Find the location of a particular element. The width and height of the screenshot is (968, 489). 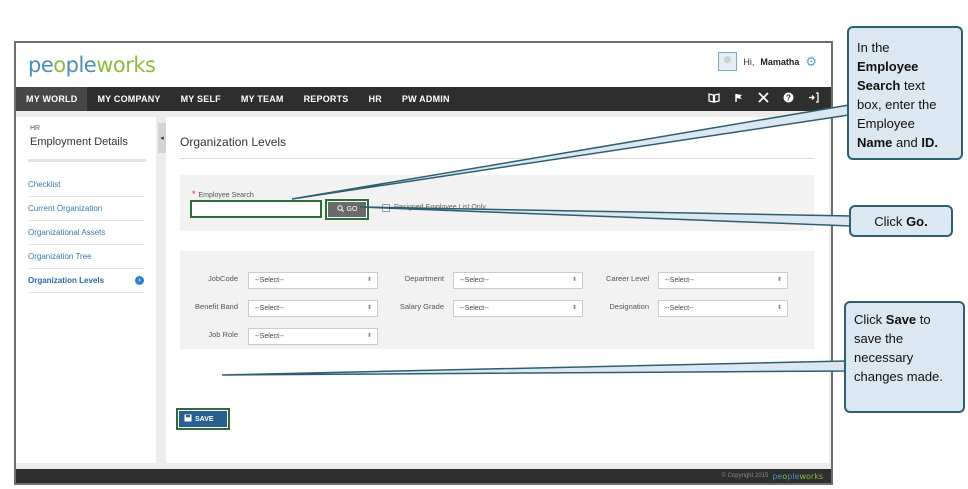

user-area: Hi, Mamatha ⚙ is located at coordinates (767, 61).